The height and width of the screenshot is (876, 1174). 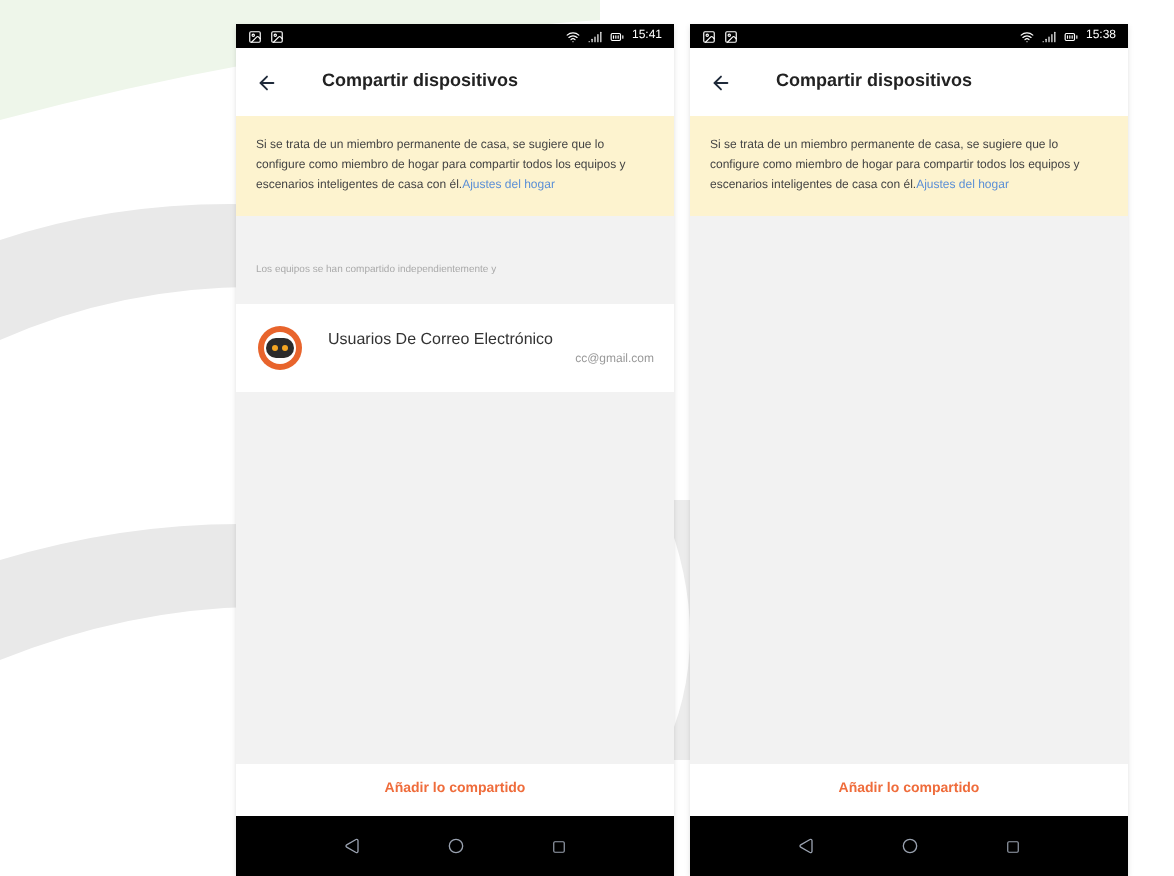 I want to click on robot-avatar-icon, so click(x=280, y=348).